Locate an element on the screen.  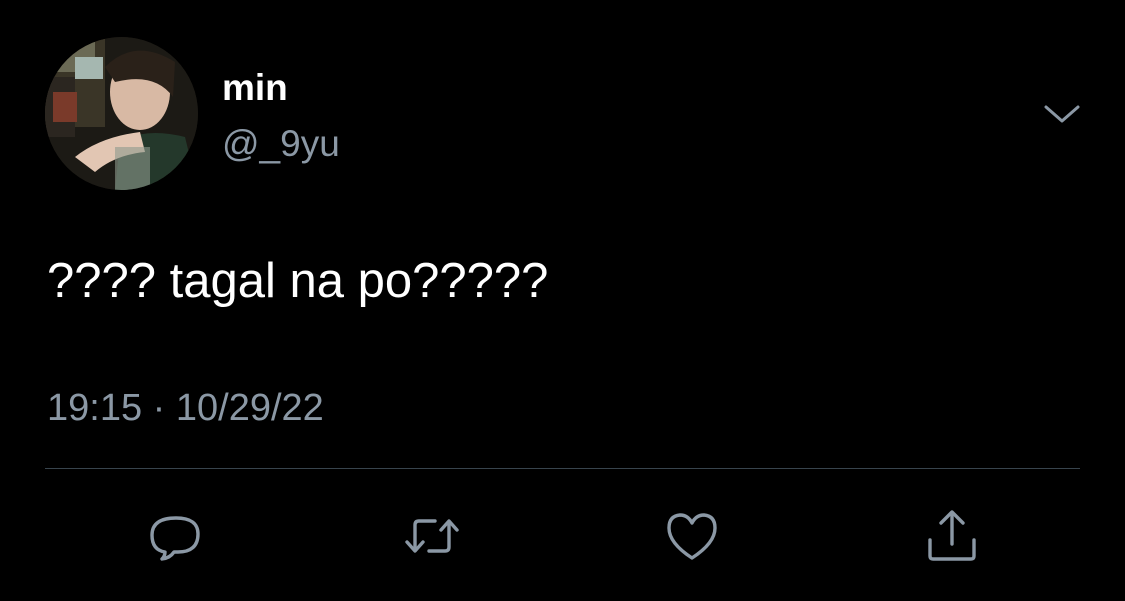
share-button is located at coordinates (952, 536).